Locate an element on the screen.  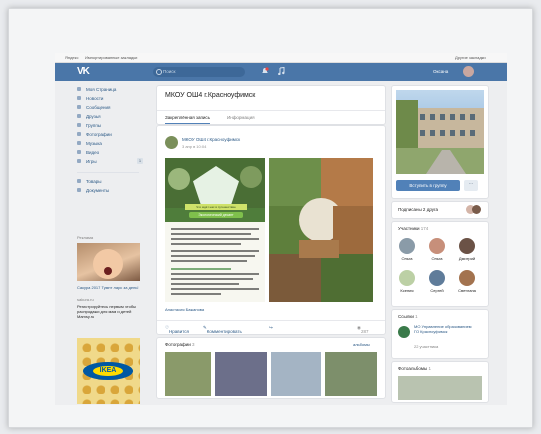
games-badge: 1 is located at coordinates (140, 161).